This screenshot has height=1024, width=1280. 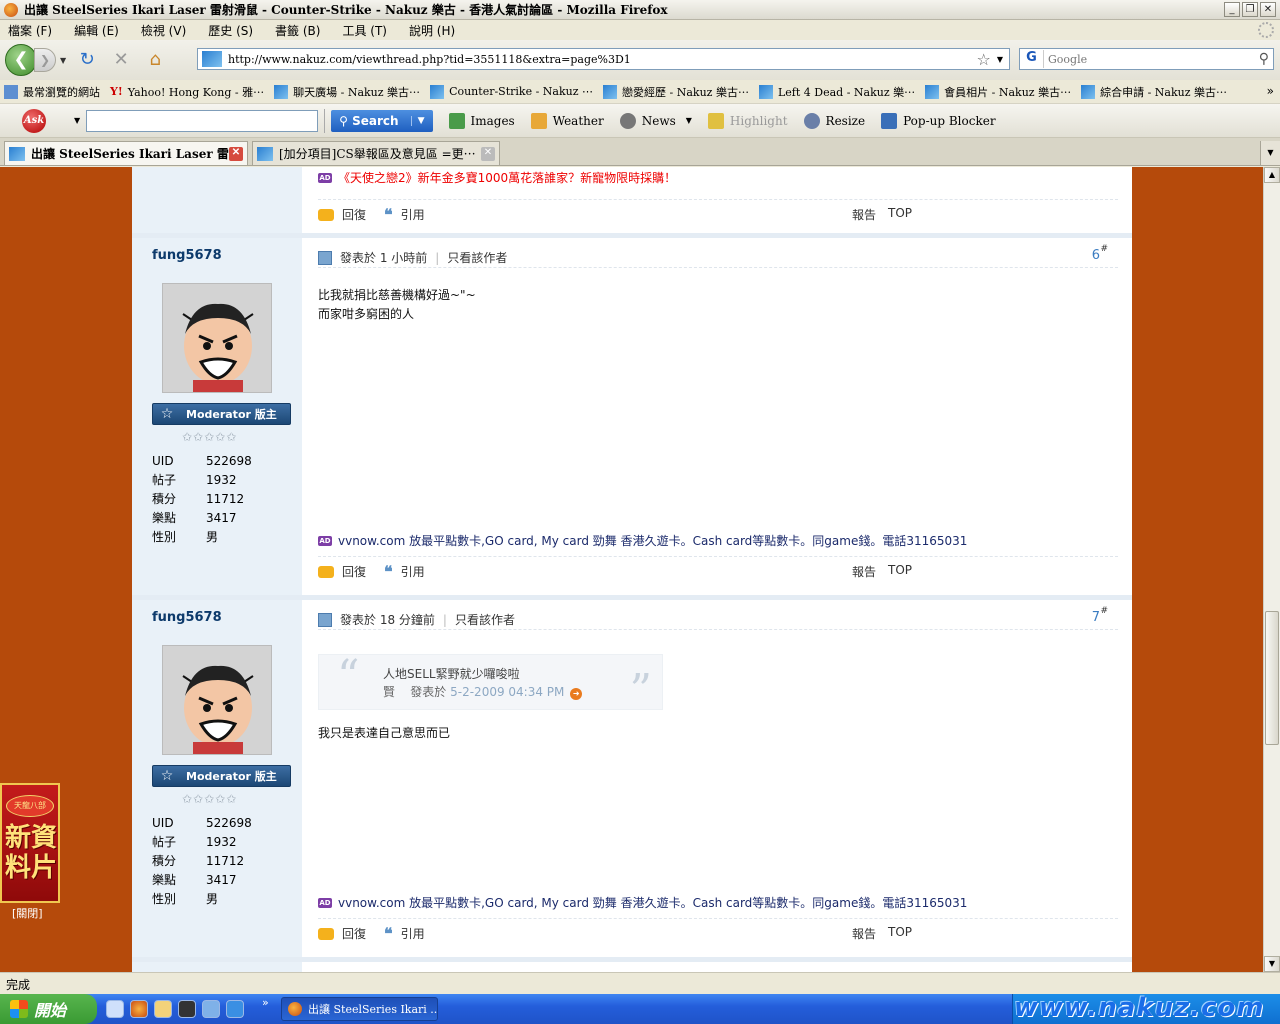 I want to click on bookmark-chat: 聊天廣場 - Nakuz 樂古⋯, so click(x=347, y=92).